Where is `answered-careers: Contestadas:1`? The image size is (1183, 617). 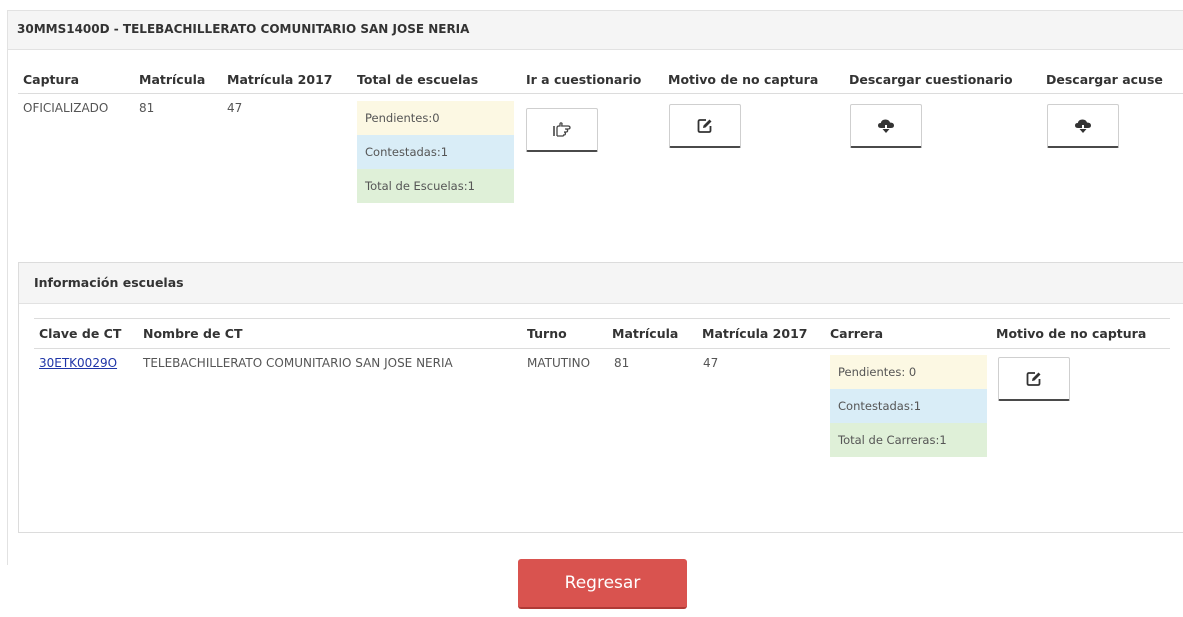
answered-careers: Contestadas:1 is located at coordinates (908, 406).